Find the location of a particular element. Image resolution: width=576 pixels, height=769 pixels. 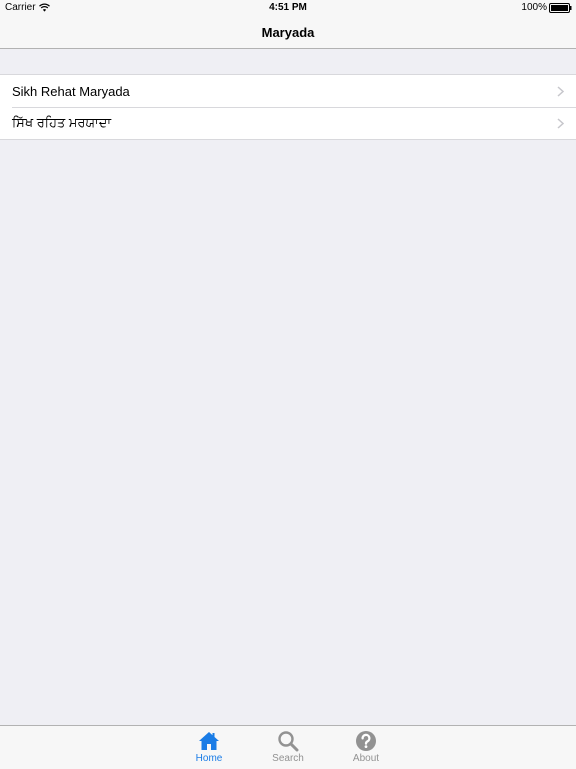

status-bar: Carrier 4:51 PM 100% is located at coordinates (288, 8).